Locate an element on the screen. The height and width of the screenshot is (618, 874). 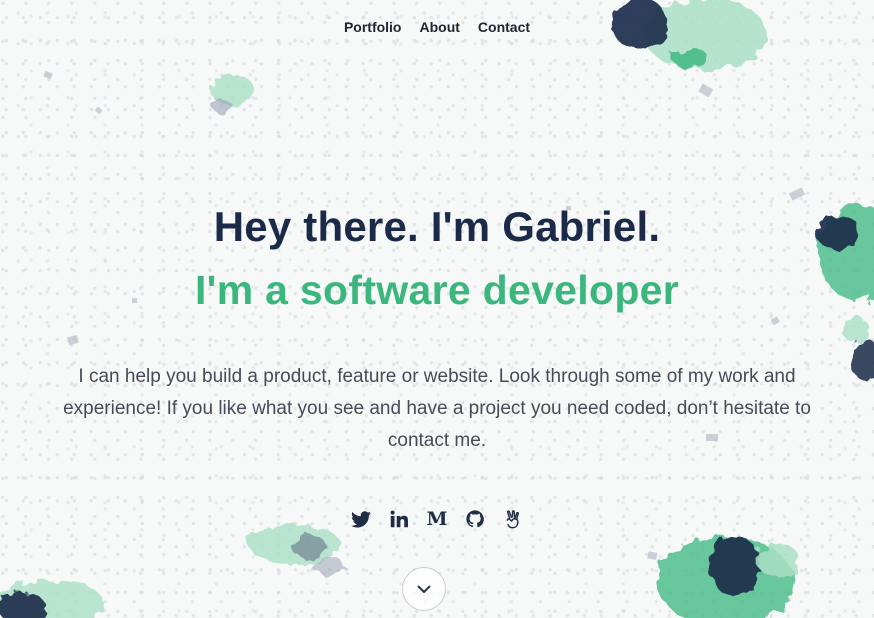
medium-link: M is located at coordinates (437, 519).